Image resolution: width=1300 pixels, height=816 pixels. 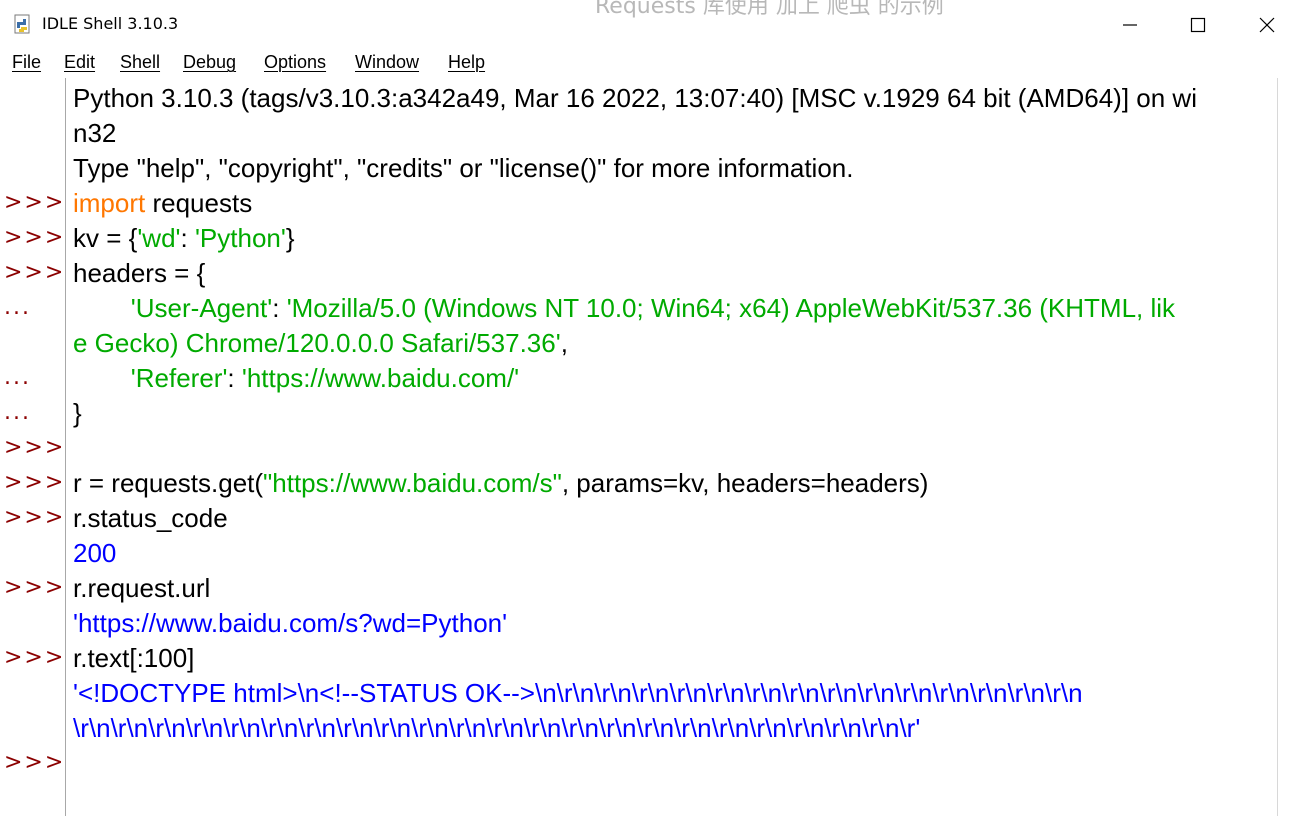 What do you see at coordinates (179, 378) in the screenshot?
I see `code-token-string: 'Referer'` at bounding box center [179, 378].